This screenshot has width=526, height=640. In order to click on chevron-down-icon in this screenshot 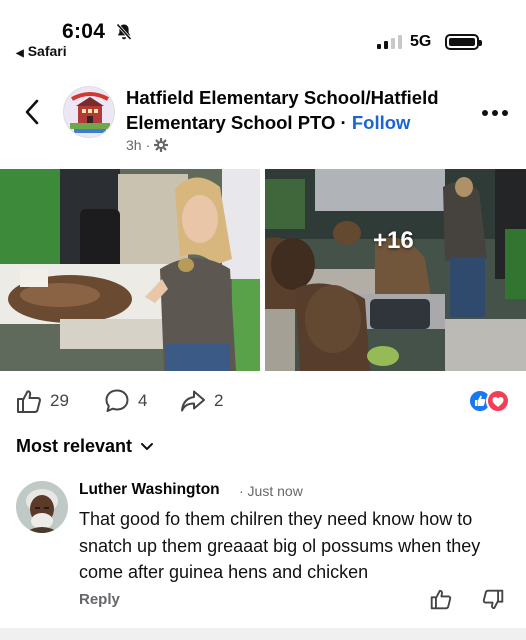, I will do `click(147, 446)`.